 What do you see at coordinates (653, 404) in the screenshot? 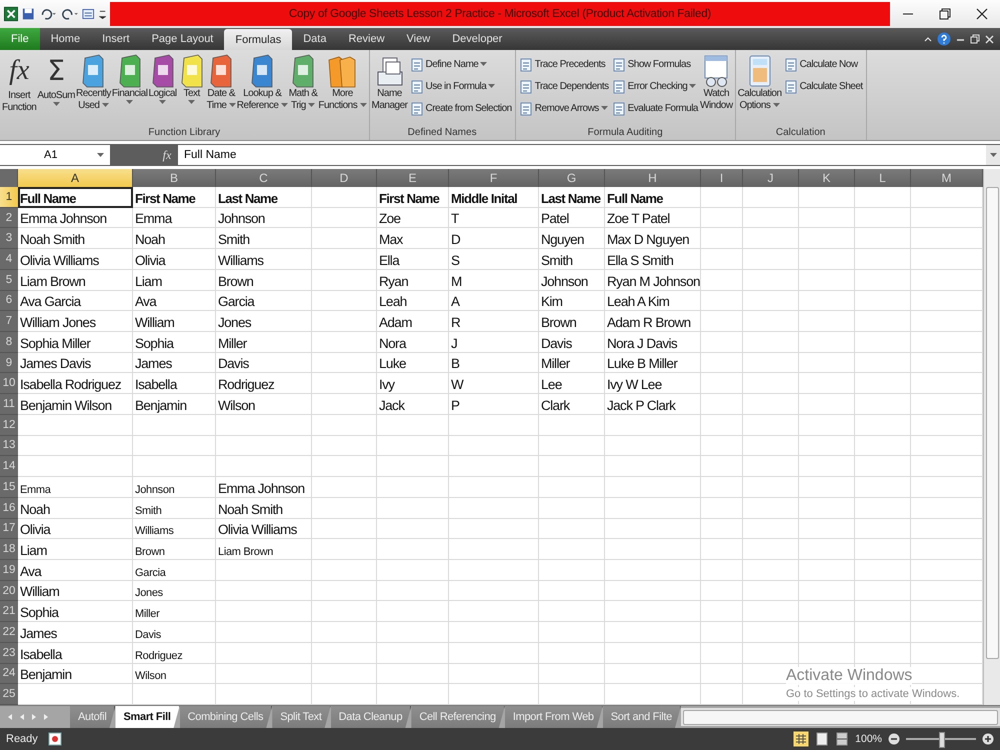
I see `table-cell: Jack P Clark` at bounding box center [653, 404].